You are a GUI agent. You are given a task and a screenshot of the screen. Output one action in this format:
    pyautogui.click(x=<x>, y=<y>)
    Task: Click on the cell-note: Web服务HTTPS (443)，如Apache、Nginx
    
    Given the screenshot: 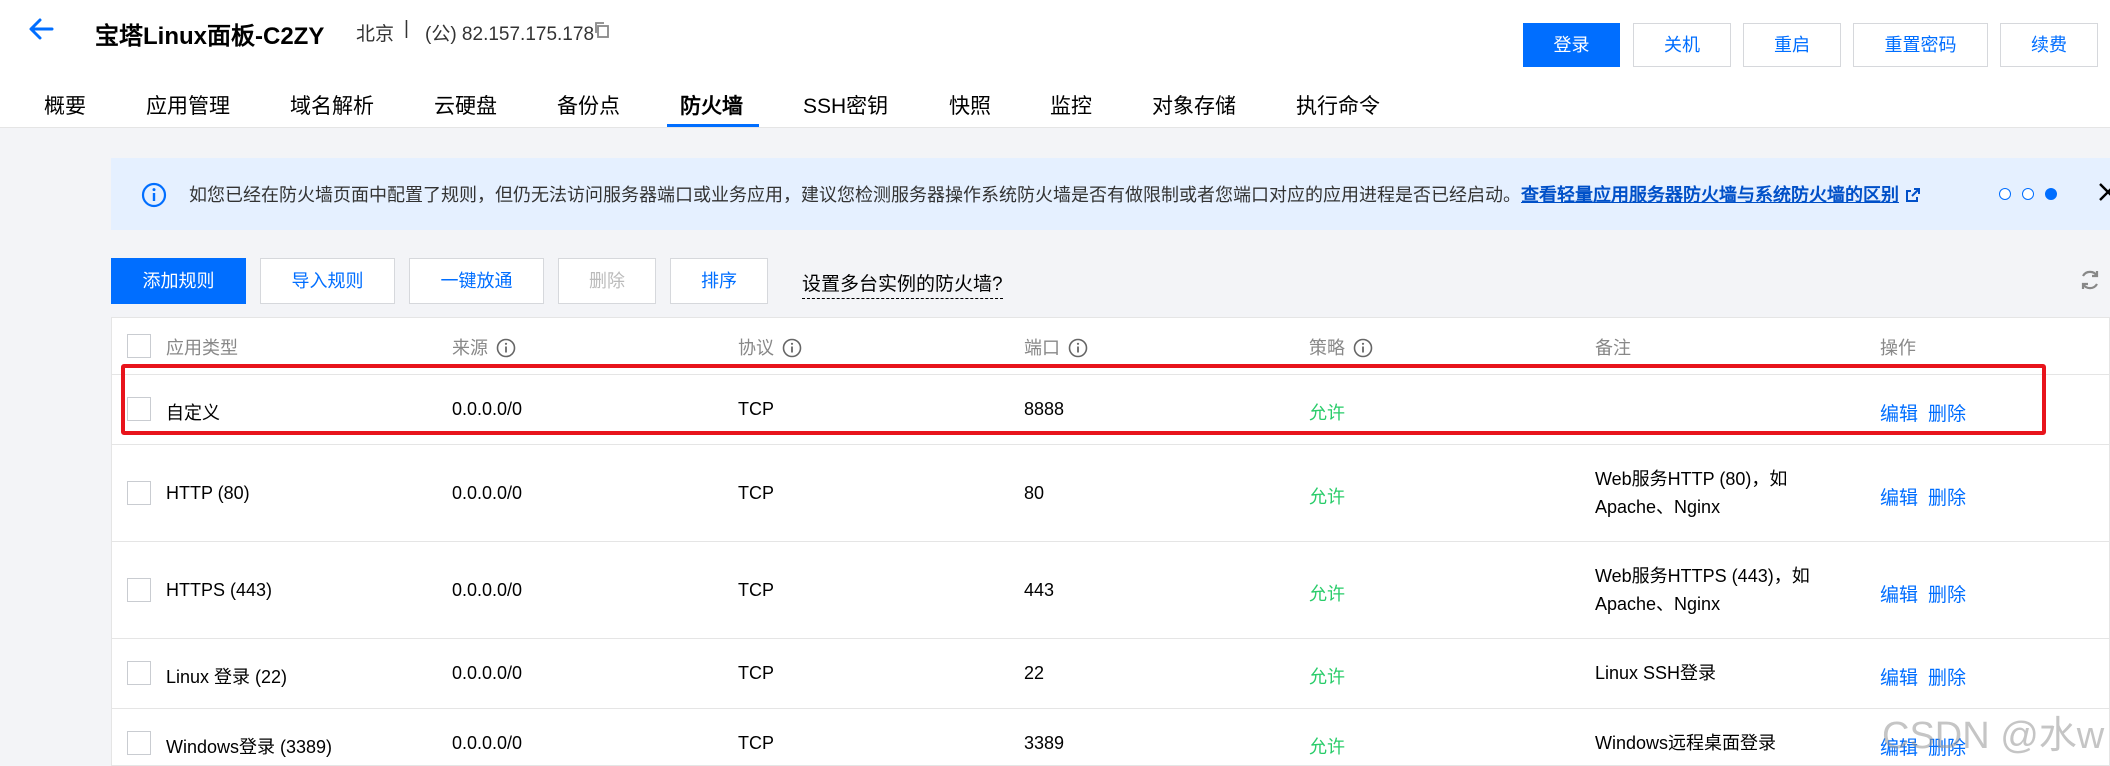 What is the action you would take?
    pyautogui.click(x=1702, y=590)
    